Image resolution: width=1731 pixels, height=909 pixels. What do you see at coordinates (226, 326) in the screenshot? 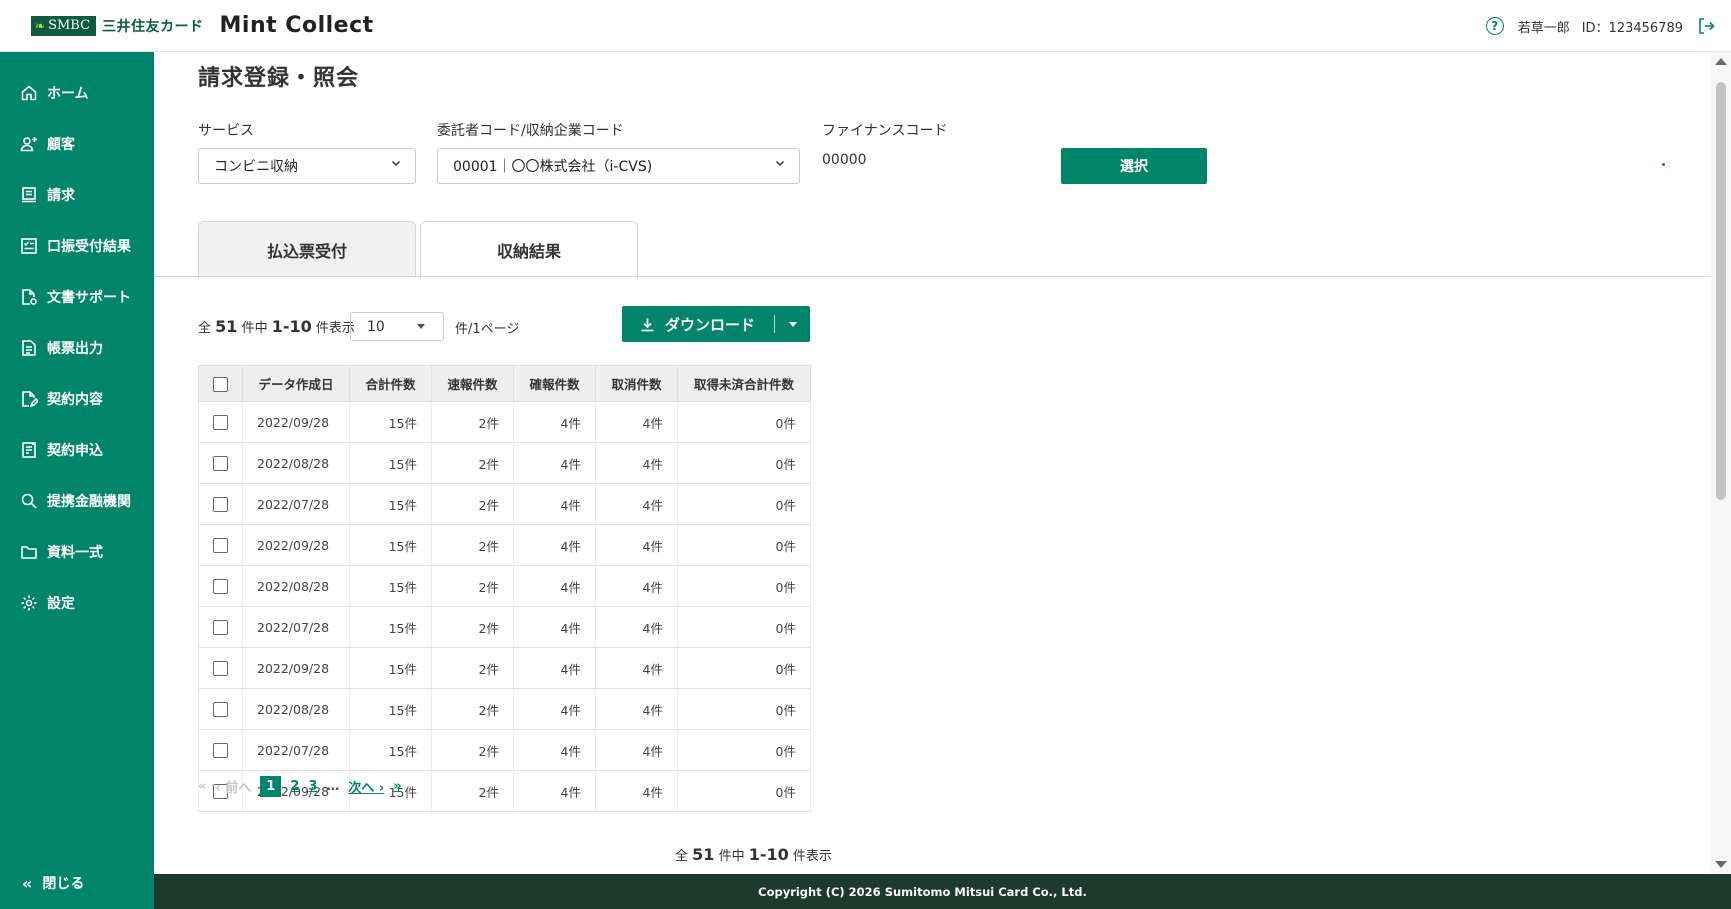
I see `count-total: 51` at bounding box center [226, 326].